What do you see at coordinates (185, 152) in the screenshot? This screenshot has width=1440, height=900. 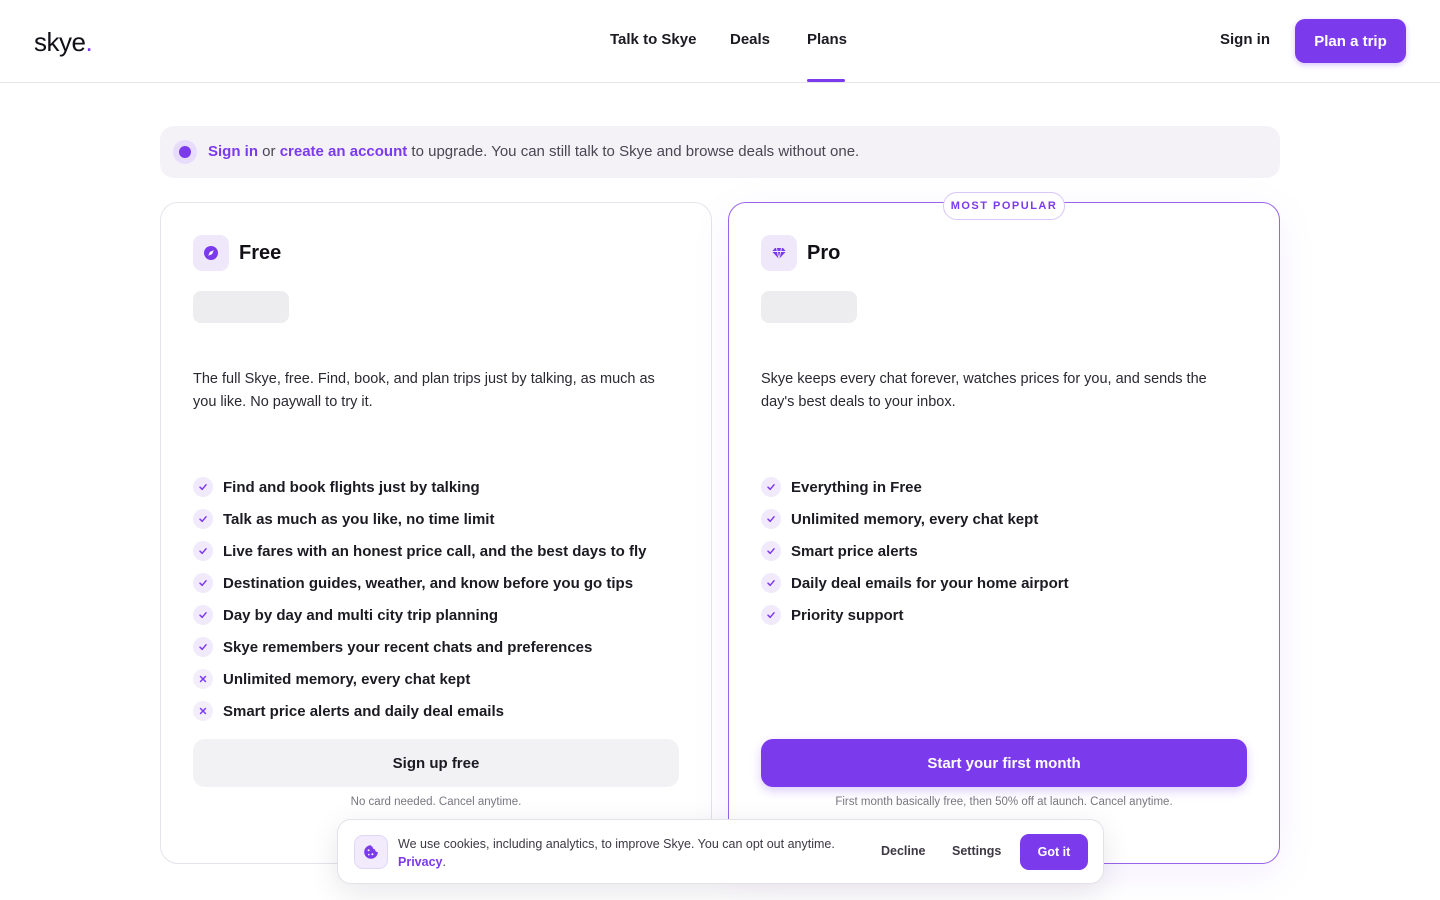 I see `dot-icon` at bounding box center [185, 152].